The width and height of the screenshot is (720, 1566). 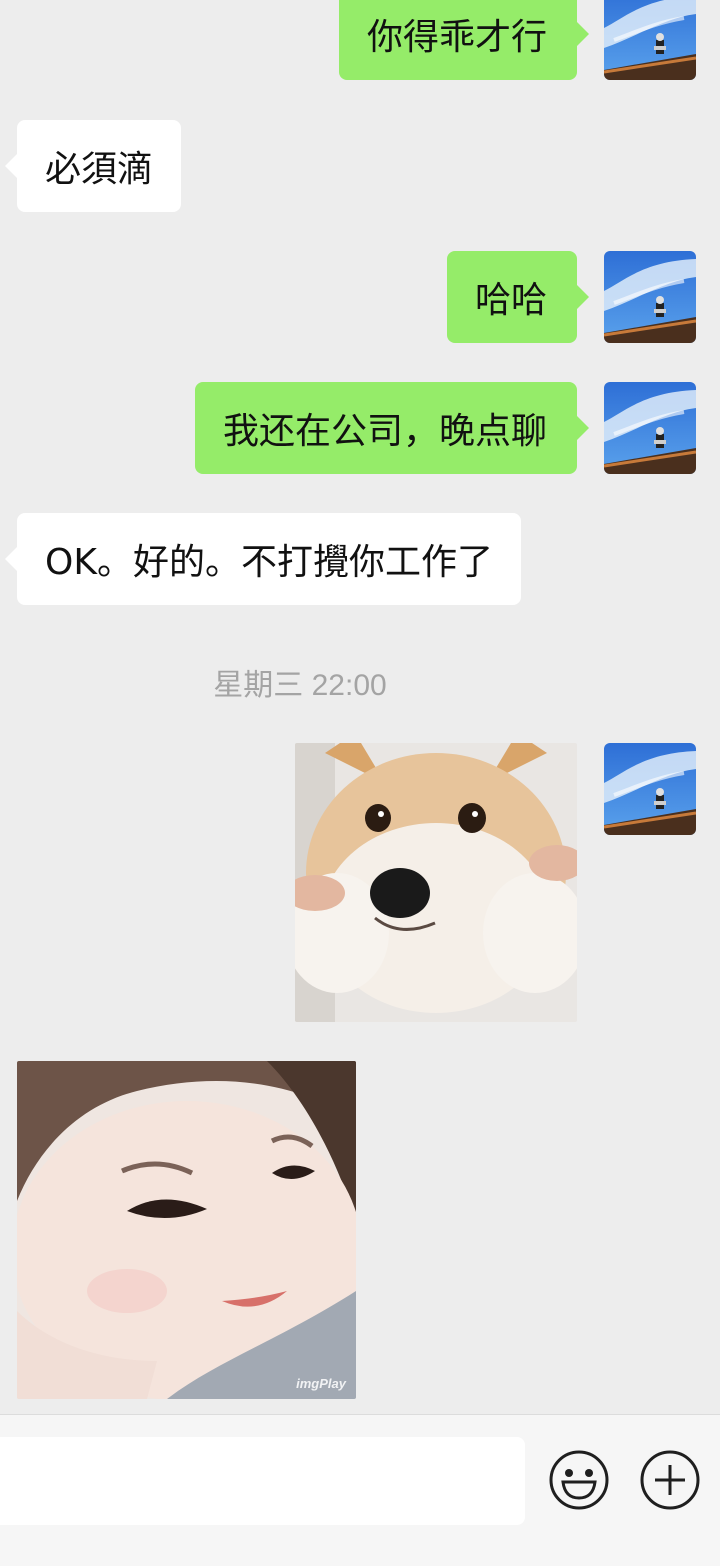 I want to click on received-message-bubble: 必須滴, so click(x=93, y=166).